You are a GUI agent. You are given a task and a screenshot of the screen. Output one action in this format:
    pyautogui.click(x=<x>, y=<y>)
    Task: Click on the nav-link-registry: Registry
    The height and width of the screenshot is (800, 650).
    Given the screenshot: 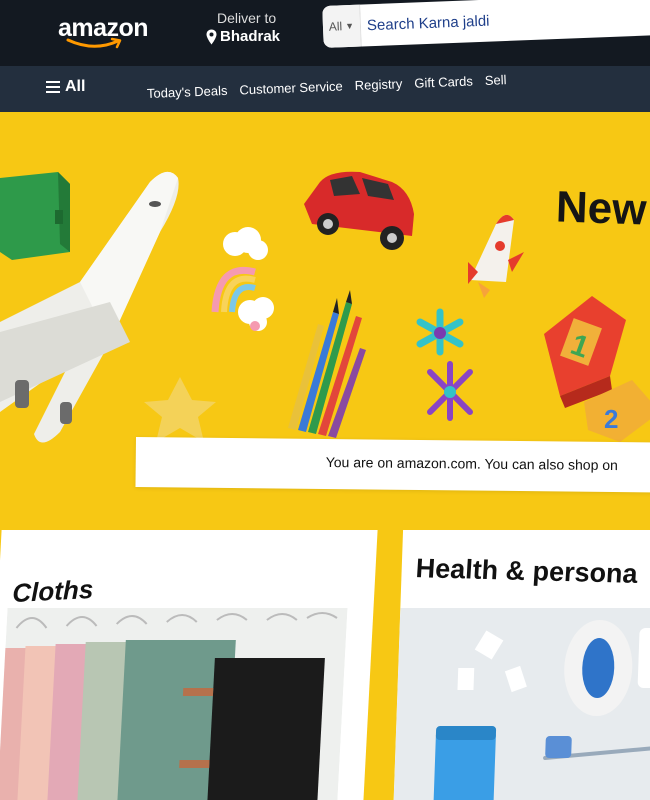 What is the action you would take?
    pyautogui.click(x=378, y=84)
    